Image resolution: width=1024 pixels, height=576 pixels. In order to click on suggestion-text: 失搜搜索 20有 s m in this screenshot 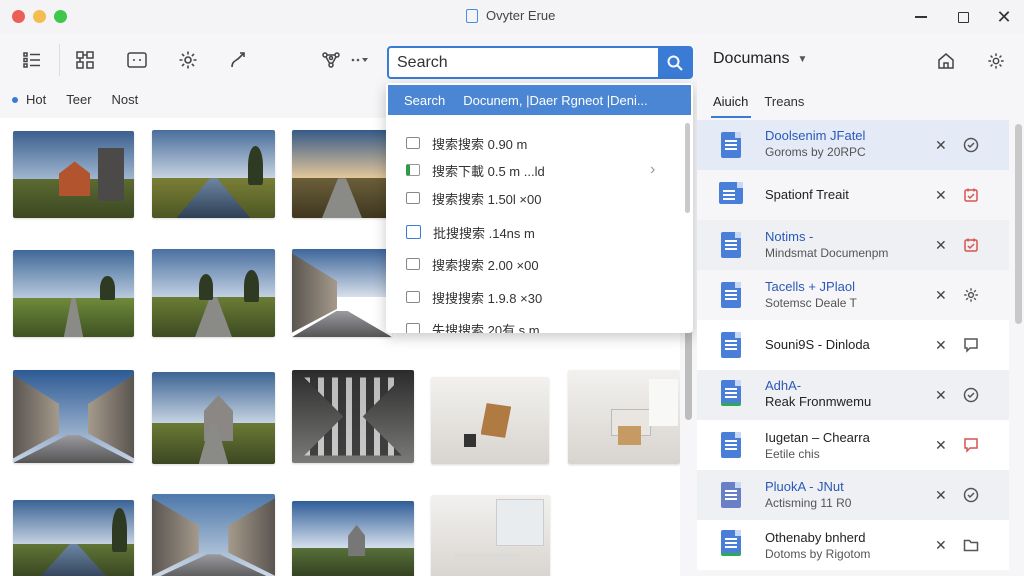, I will do `click(486, 328)`.